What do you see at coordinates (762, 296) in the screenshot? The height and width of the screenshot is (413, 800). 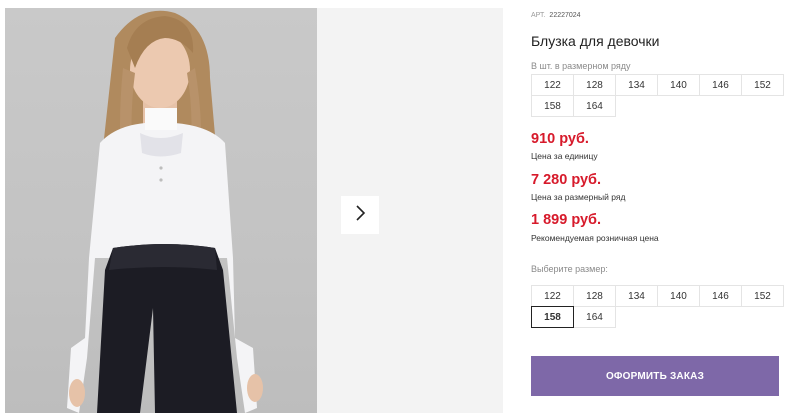 I see `size-option: 152` at bounding box center [762, 296].